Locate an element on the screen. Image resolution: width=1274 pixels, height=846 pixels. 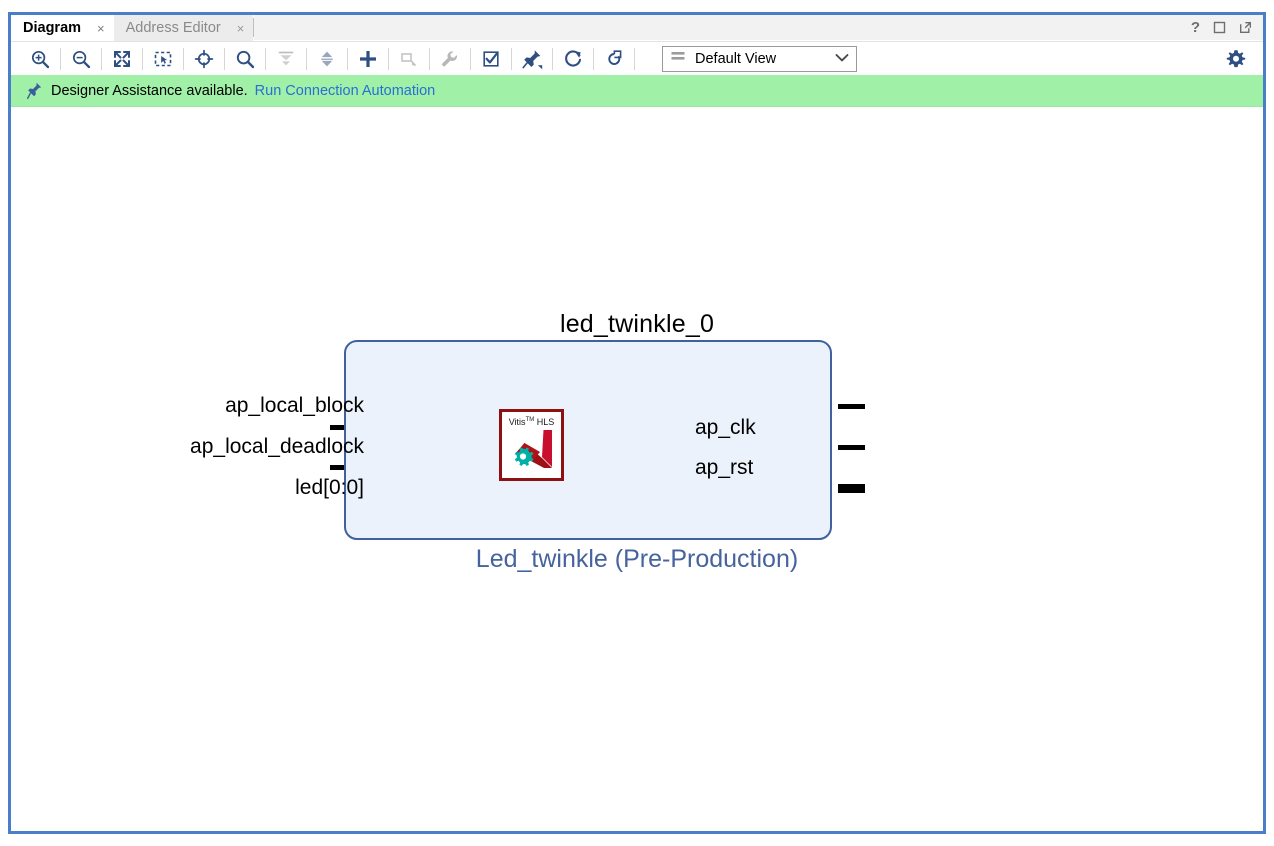
block-ip-name: Led_twinkle (Pre-Production) is located at coordinates (637, 559).